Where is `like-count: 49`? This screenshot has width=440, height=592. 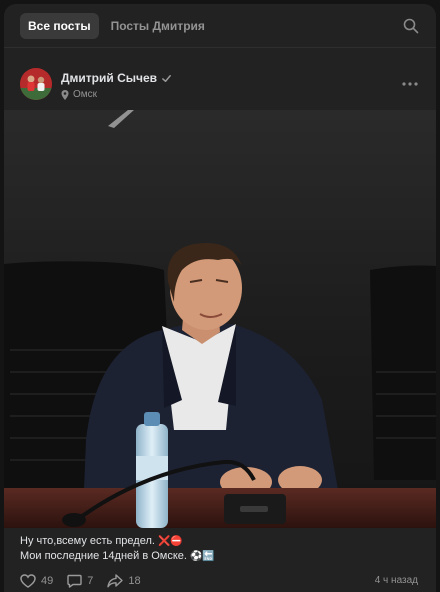
like-count: 49 is located at coordinates (47, 581).